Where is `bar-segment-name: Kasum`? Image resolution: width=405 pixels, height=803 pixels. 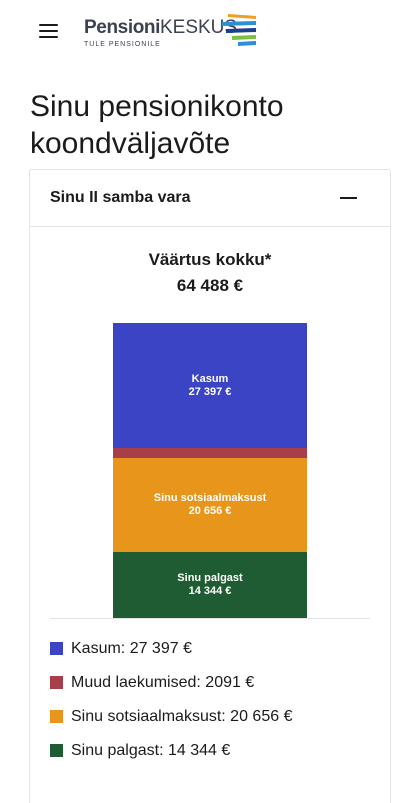
bar-segment-name: Kasum is located at coordinates (210, 378).